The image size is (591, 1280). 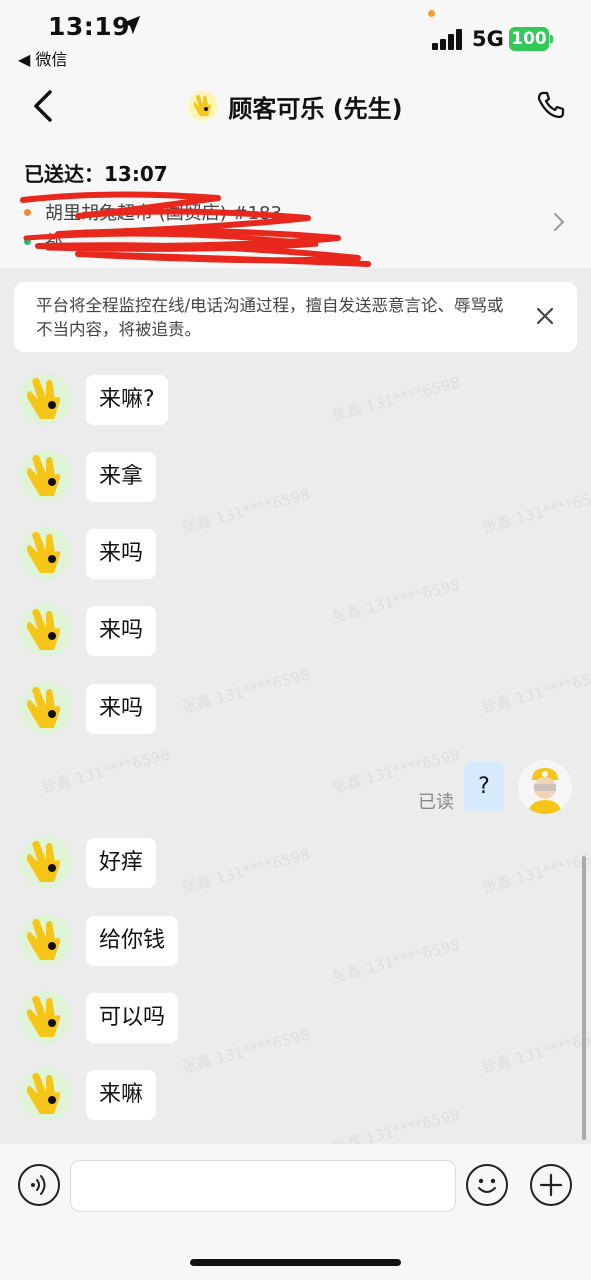 I want to click on message-bubble: 来拿, so click(x=121, y=477).